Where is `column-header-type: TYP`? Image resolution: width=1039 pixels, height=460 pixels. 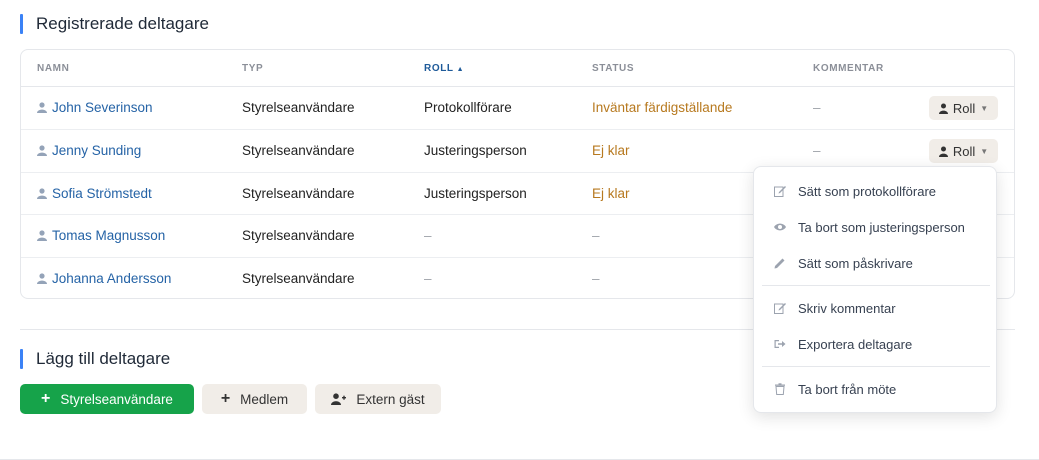 column-header-type: TYP is located at coordinates (252, 68).